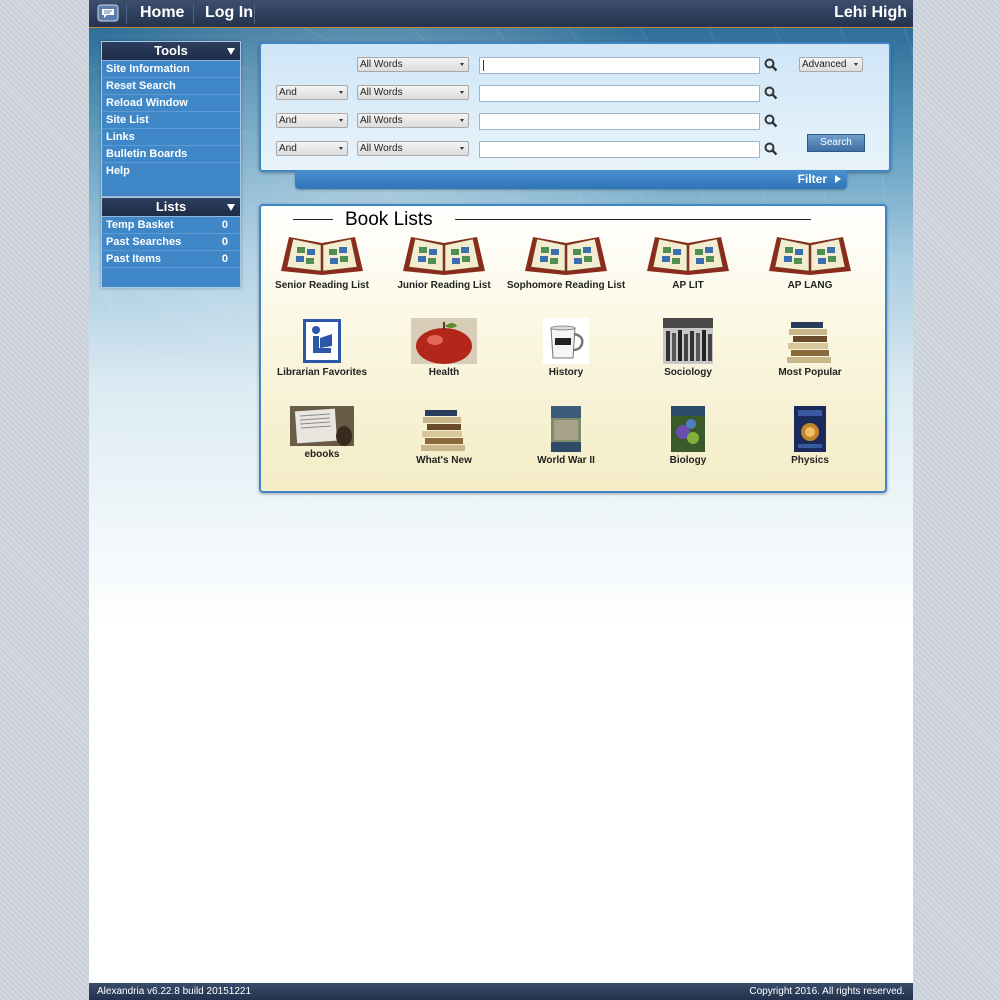 This screenshot has width=1000, height=1000. What do you see at coordinates (224, 225) in the screenshot?
I see `count-badge: 0` at bounding box center [224, 225].